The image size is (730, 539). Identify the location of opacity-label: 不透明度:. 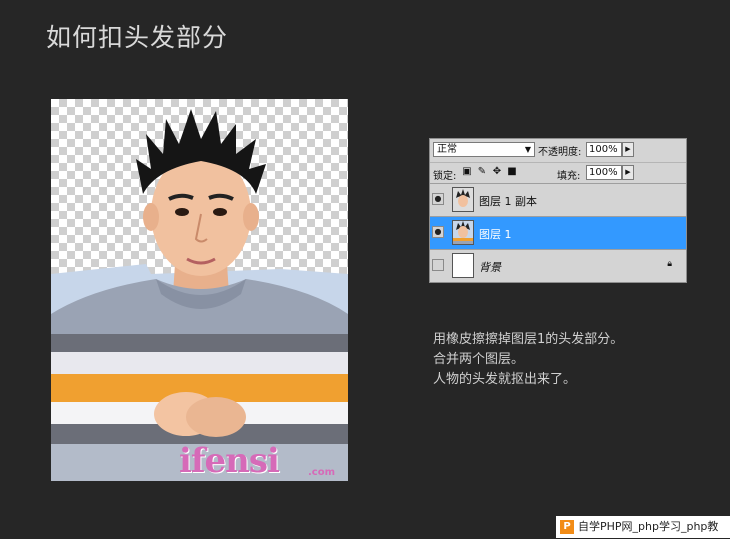
(560, 152).